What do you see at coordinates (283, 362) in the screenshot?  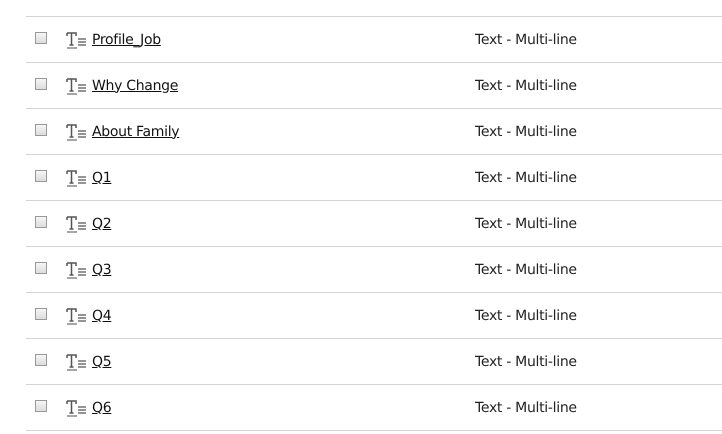 I see `field-name-link: Q5` at bounding box center [283, 362].